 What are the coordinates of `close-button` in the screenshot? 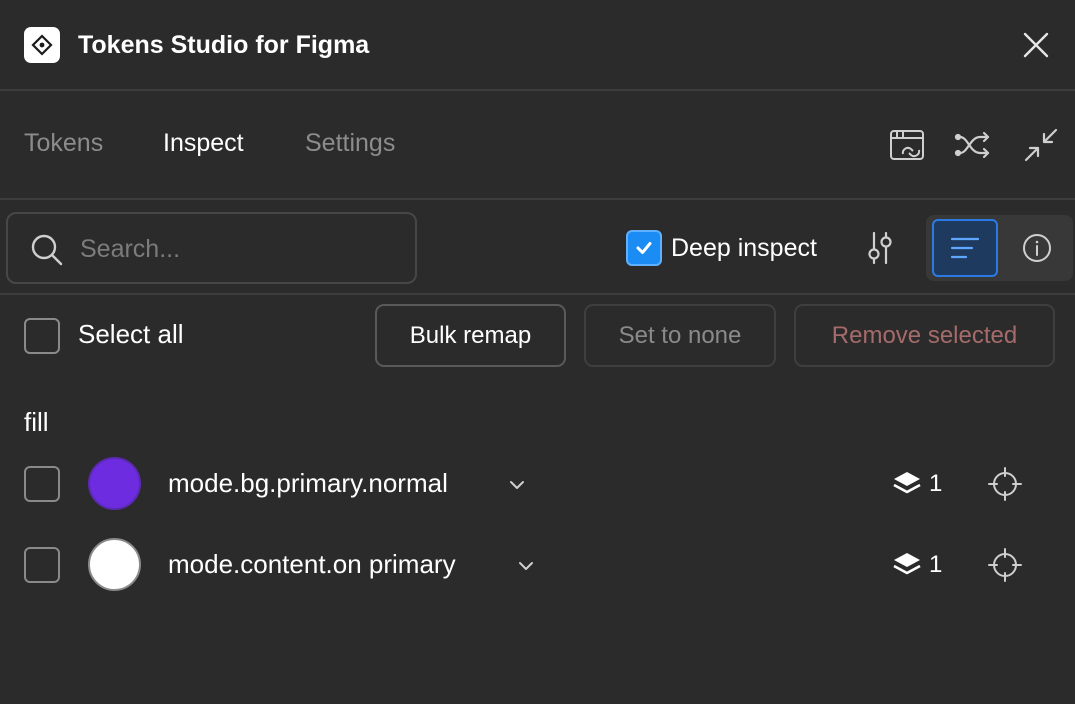 It's located at (1036, 45).